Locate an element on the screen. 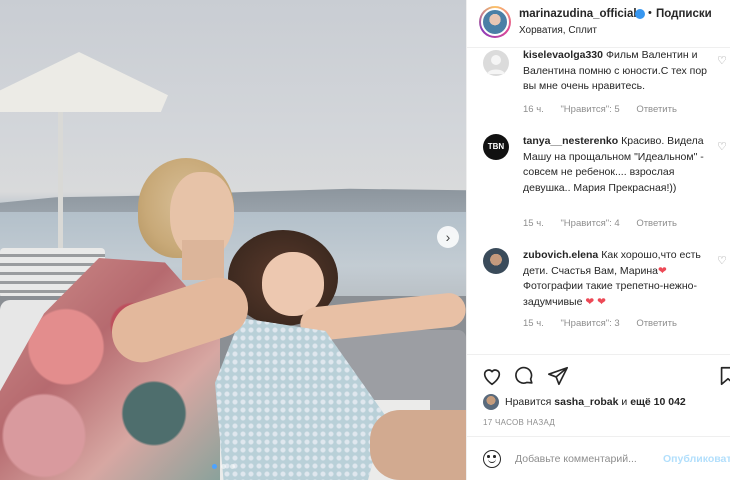 The image size is (730, 480). following-button: Подписки is located at coordinates (684, 14).